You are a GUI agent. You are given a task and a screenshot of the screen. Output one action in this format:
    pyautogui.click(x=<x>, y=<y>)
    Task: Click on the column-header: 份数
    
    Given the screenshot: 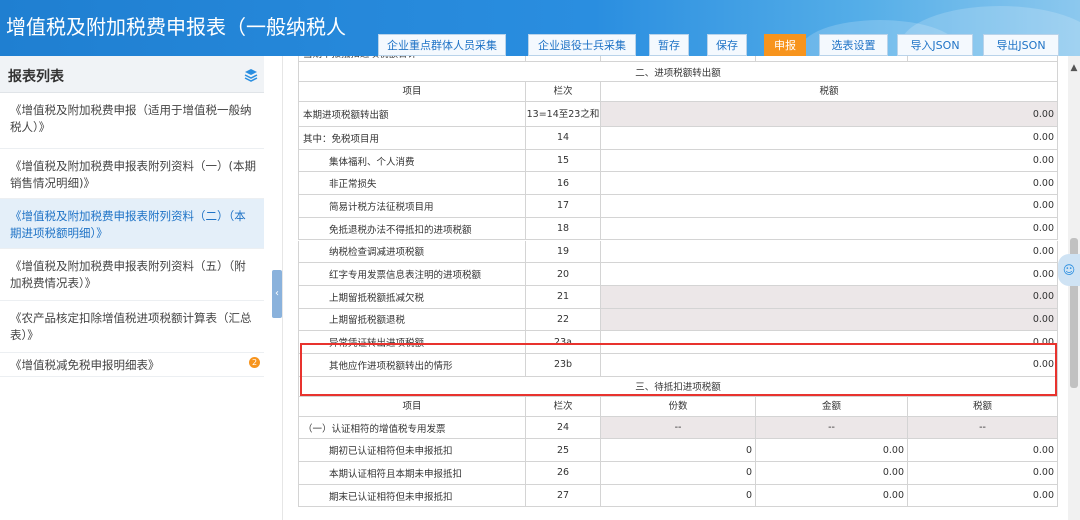 What is the action you would take?
    pyautogui.click(x=678, y=406)
    